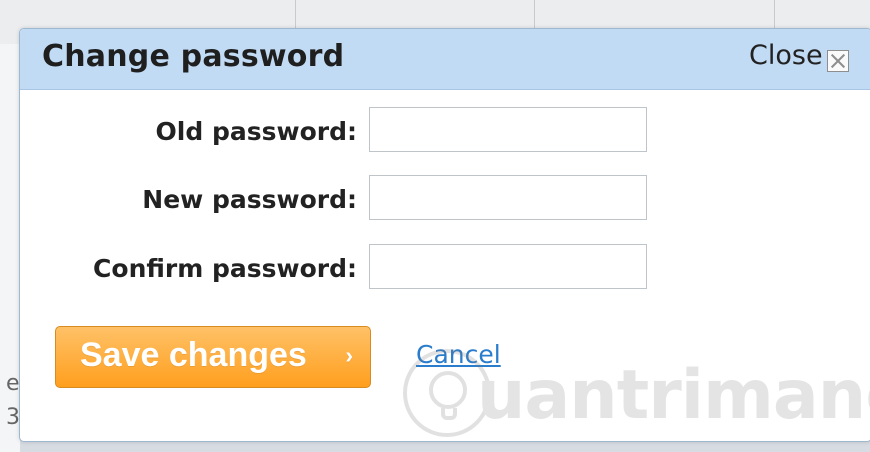 The image size is (870, 452). I want to click on new-password-field, so click(508, 197).